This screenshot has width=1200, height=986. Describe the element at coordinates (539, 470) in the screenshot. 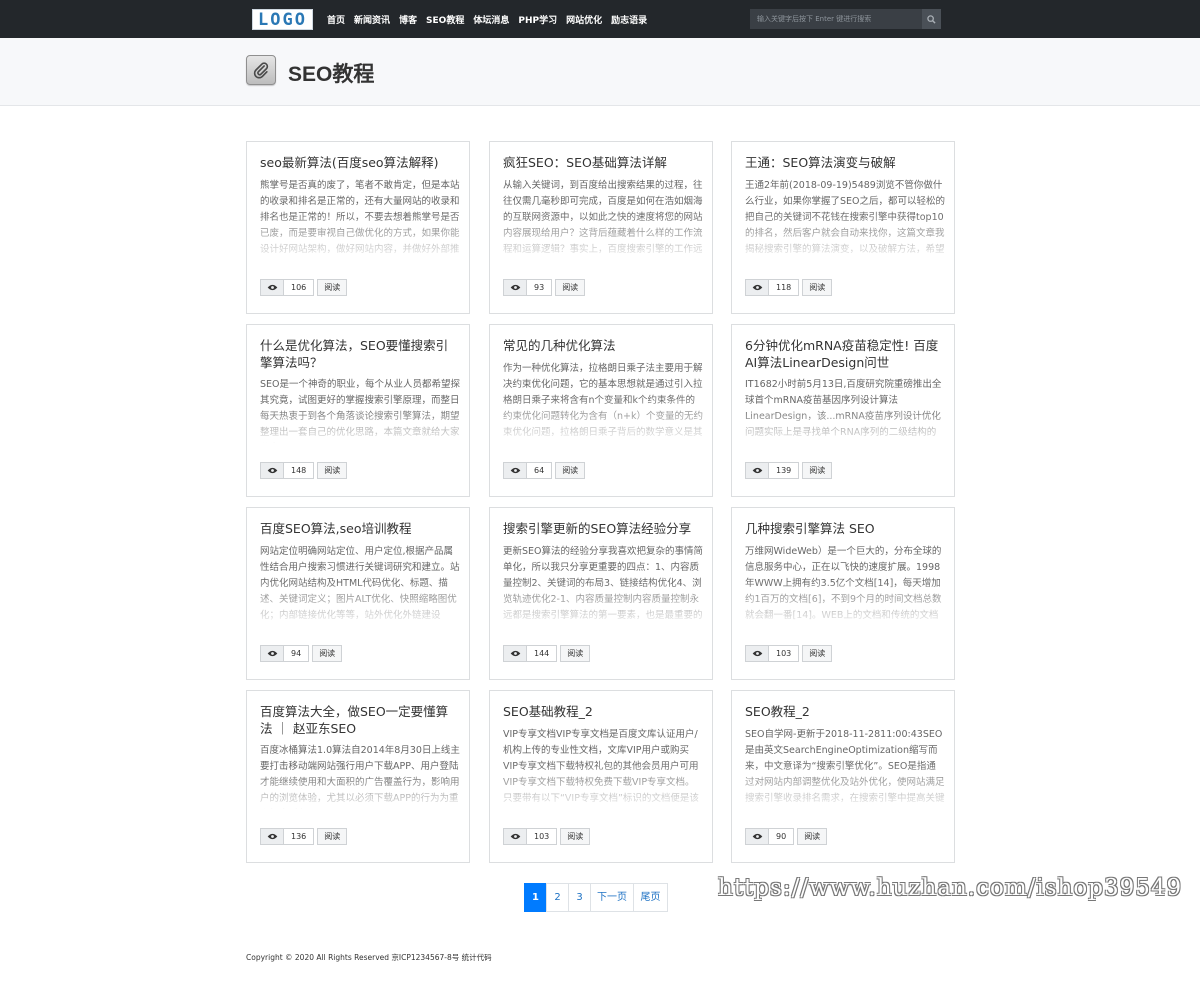

I see `view-count: 64` at that location.